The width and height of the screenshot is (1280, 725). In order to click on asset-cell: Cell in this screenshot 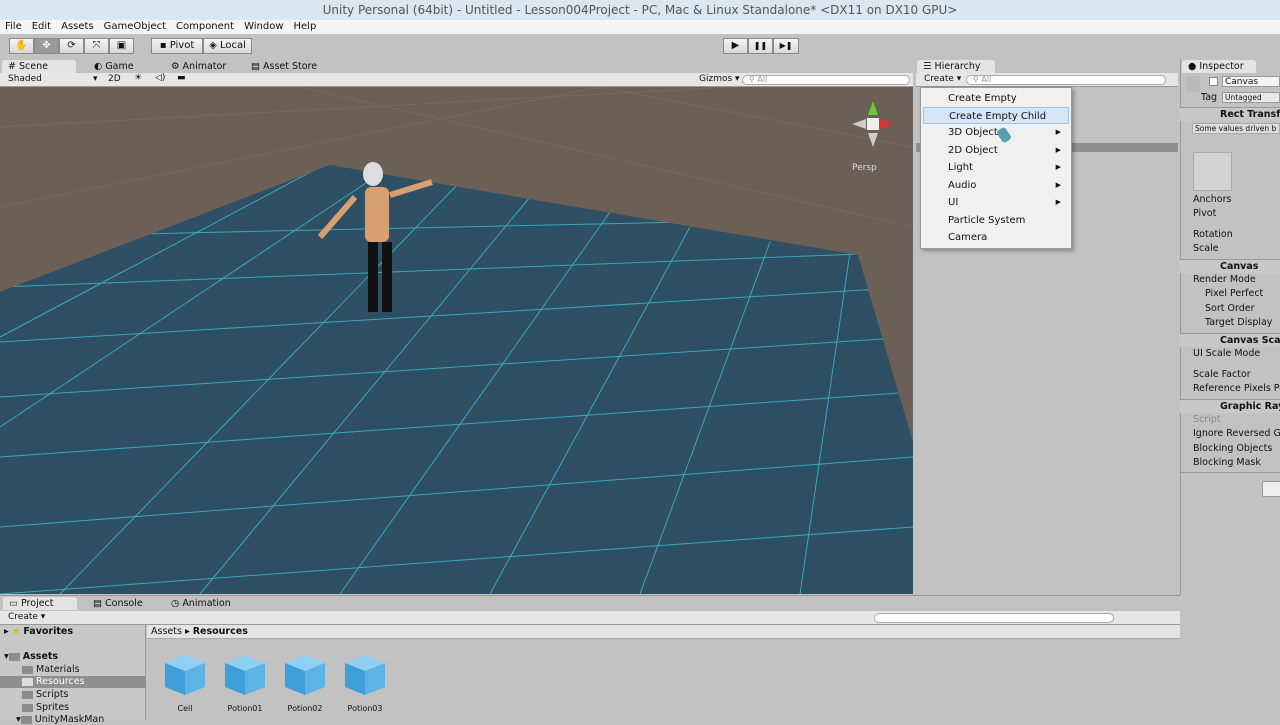, I will do `click(185, 683)`.